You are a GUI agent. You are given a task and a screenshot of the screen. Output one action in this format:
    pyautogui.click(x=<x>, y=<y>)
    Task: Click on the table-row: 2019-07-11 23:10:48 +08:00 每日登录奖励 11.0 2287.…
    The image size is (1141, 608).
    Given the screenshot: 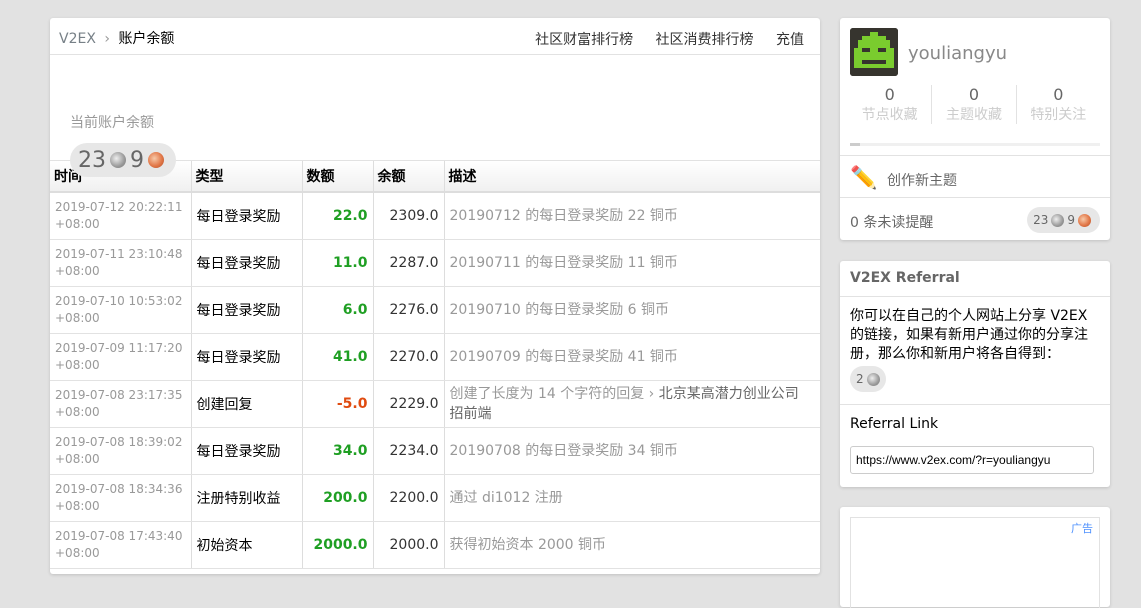 What is the action you would take?
    pyautogui.click(x=435, y=263)
    